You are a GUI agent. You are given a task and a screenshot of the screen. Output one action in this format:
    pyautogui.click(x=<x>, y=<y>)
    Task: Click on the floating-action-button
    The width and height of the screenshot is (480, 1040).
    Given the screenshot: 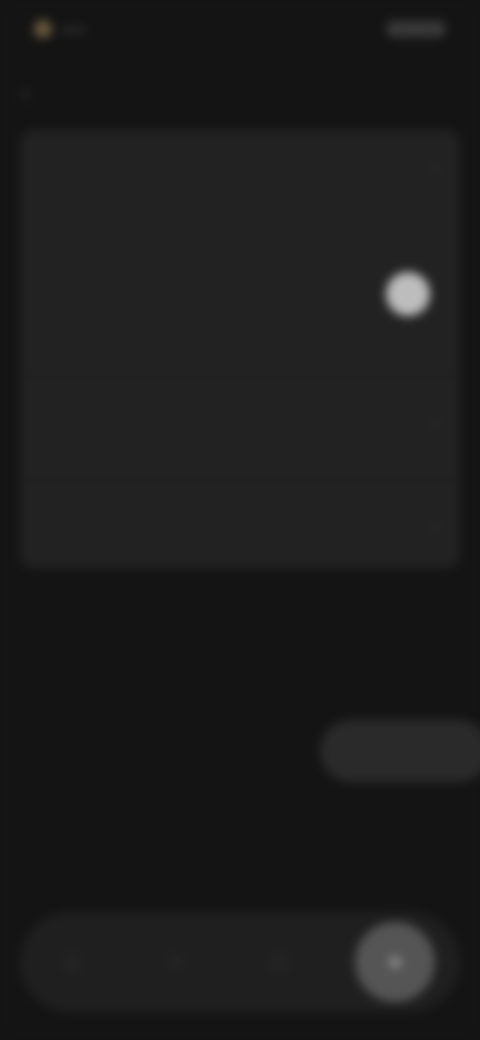 What is the action you would take?
    pyautogui.click(x=400, y=751)
    